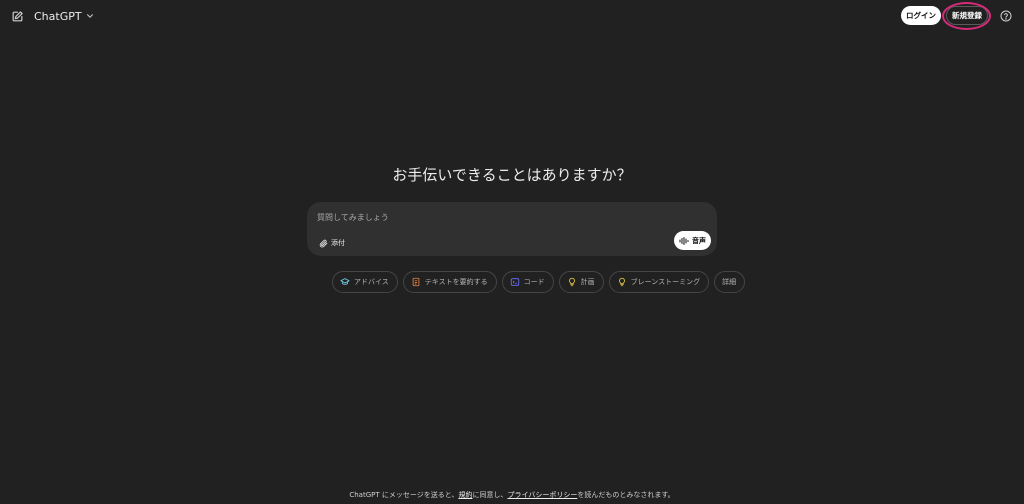 The width and height of the screenshot is (1024, 504). Describe the element at coordinates (371, 282) in the screenshot. I see `chip-label: アドバイス` at that location.